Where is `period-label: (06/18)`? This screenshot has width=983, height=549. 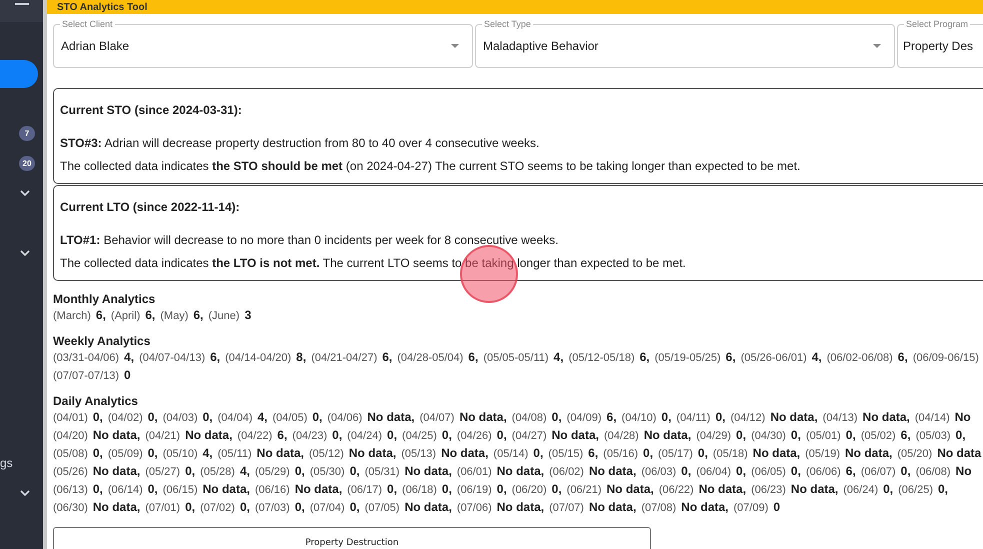
period-label: (06/18) is located at coordinates (419, 490).